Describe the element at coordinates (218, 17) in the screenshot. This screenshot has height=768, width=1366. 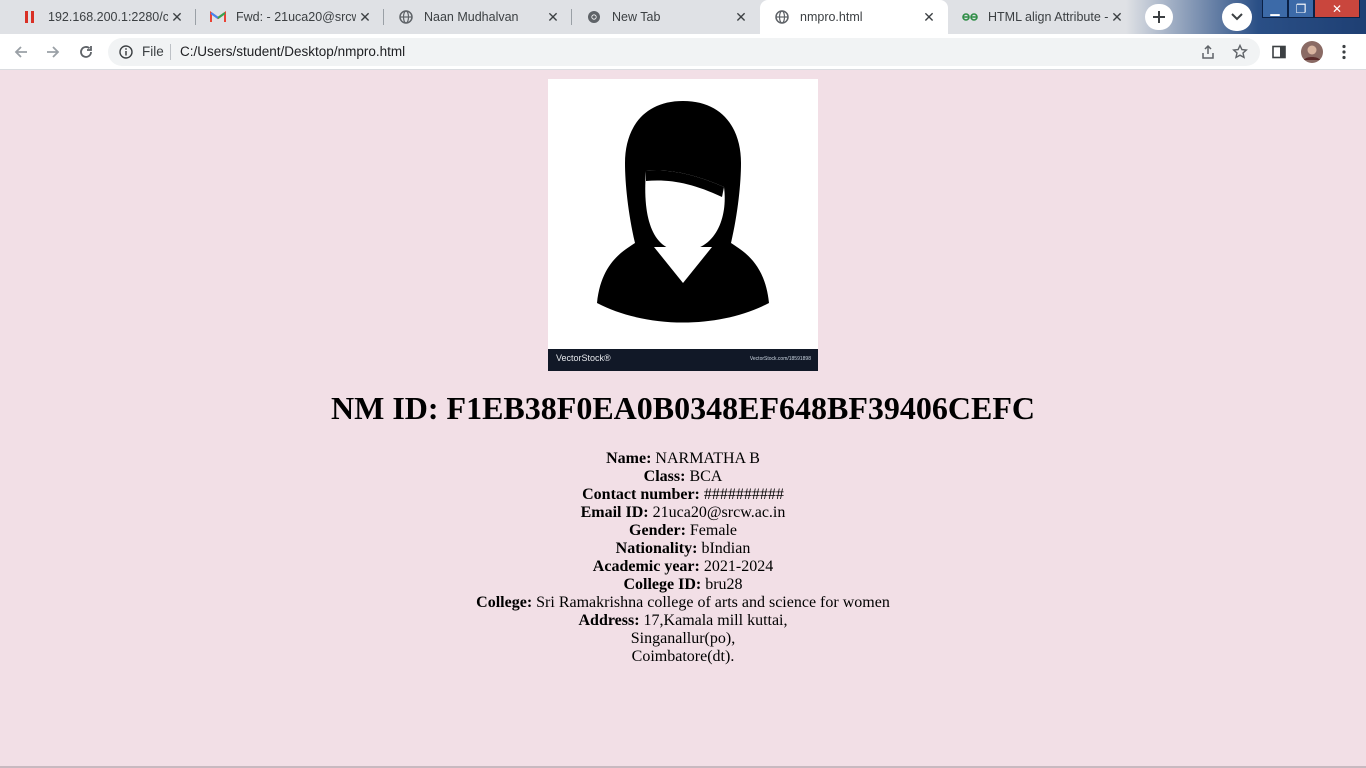
I see `gmail-icon` at that location.